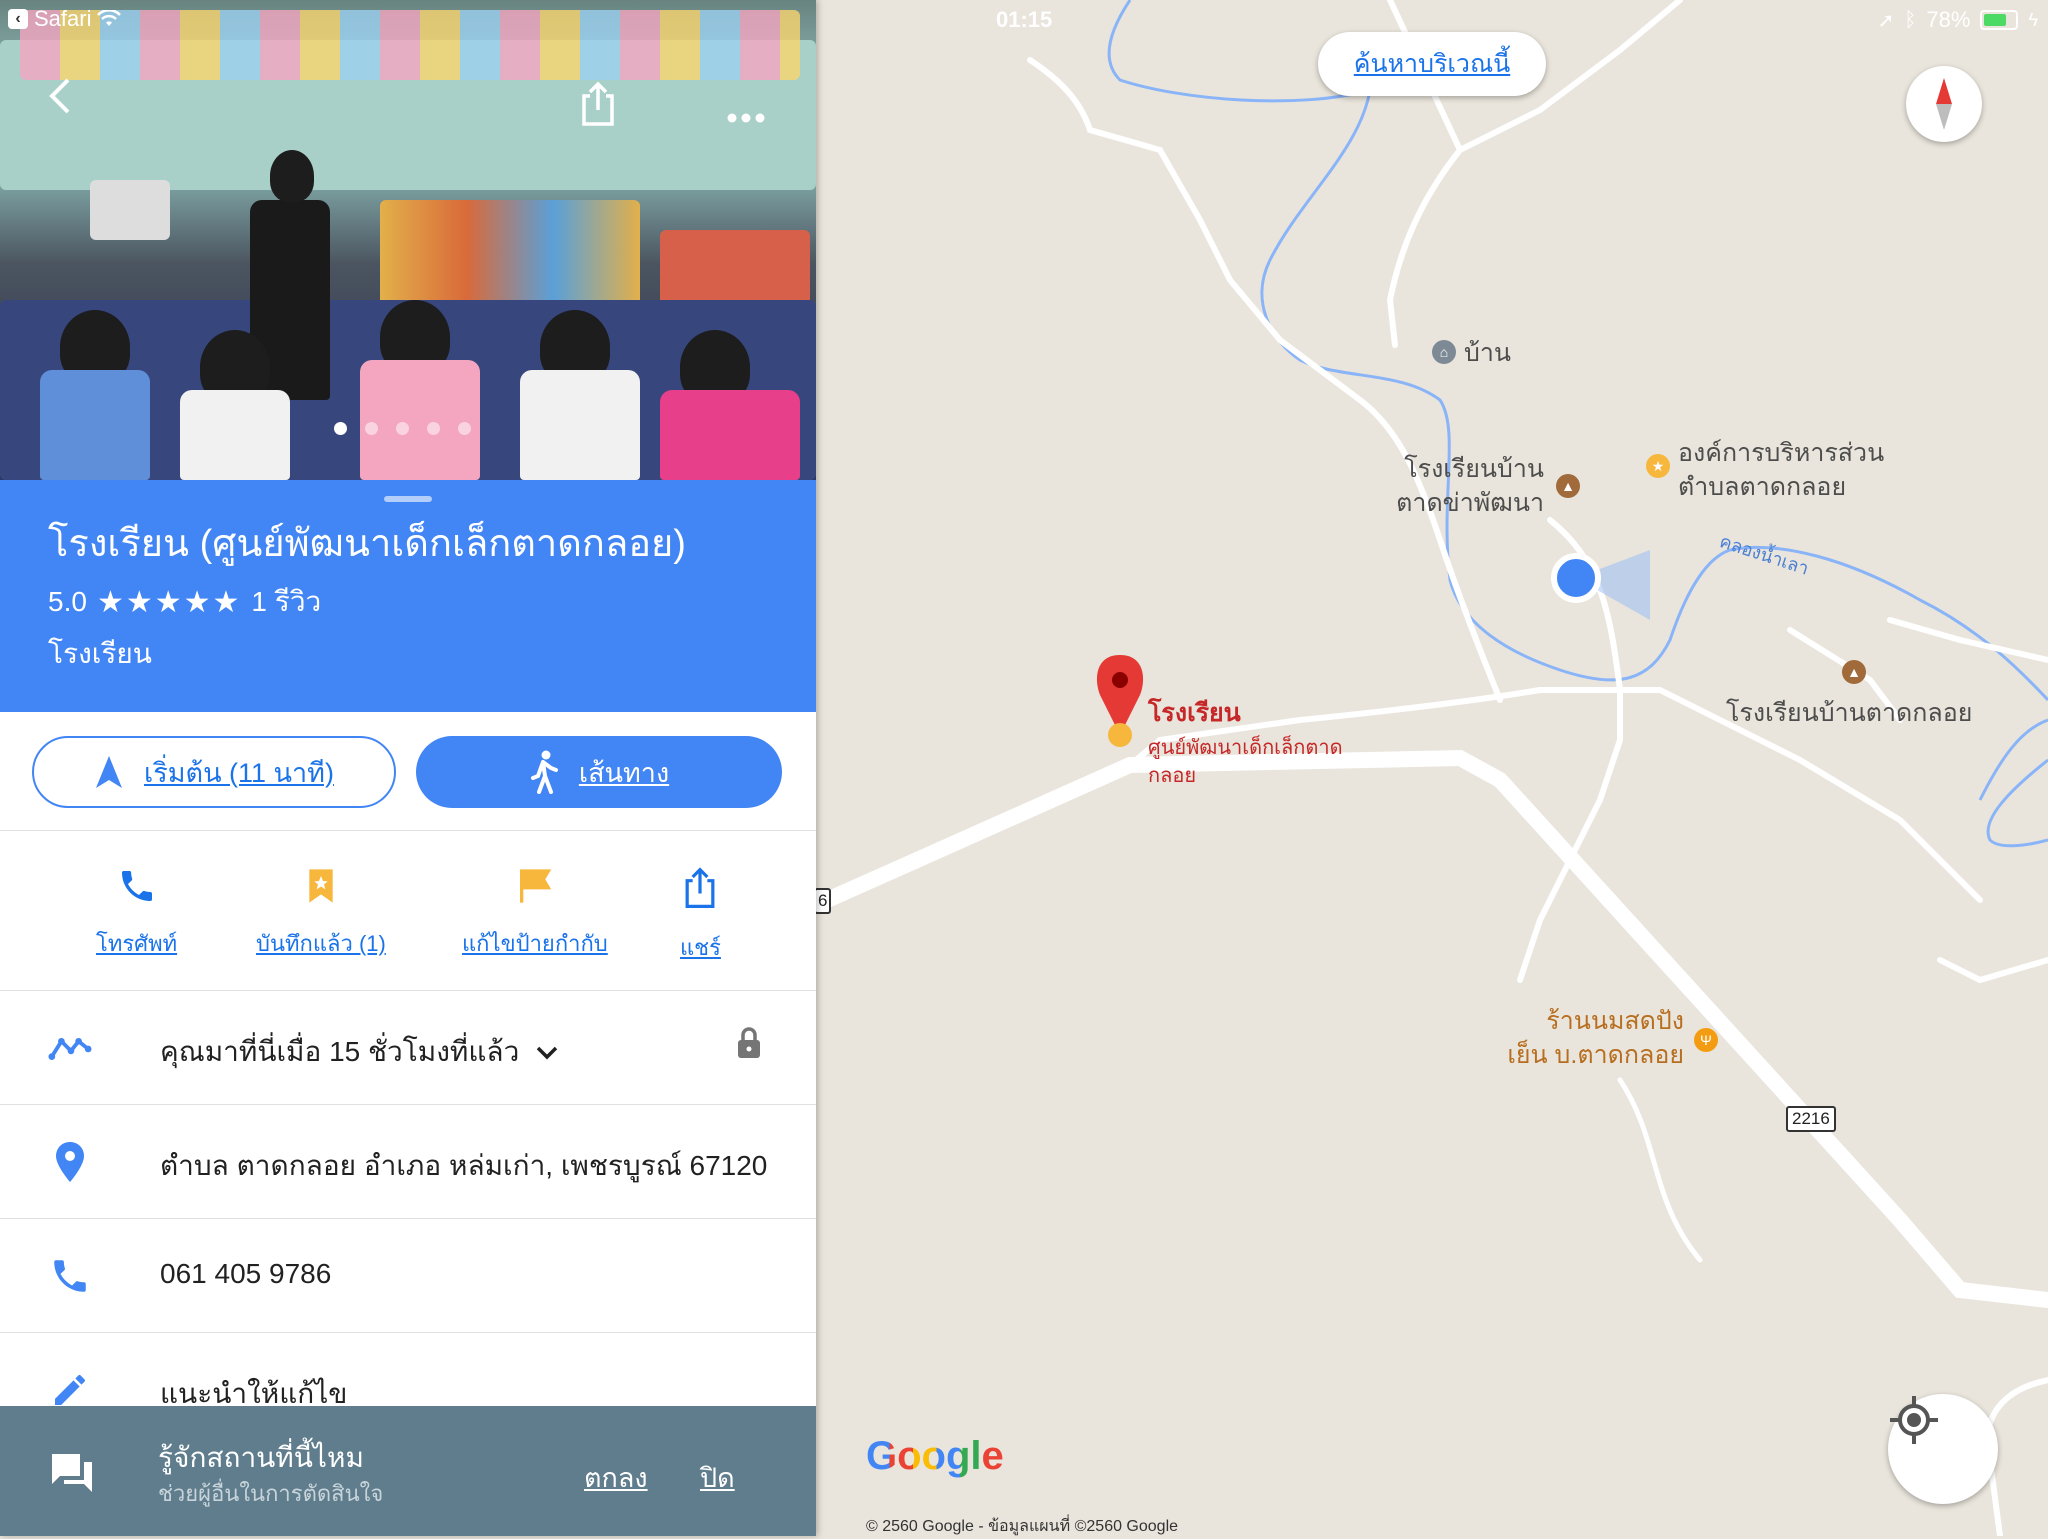 This screenshot has height=1539, width=2048. Describe the element at coordinates (547, 1053) in the screenshot. I see `chevron-down-icon` at that location.